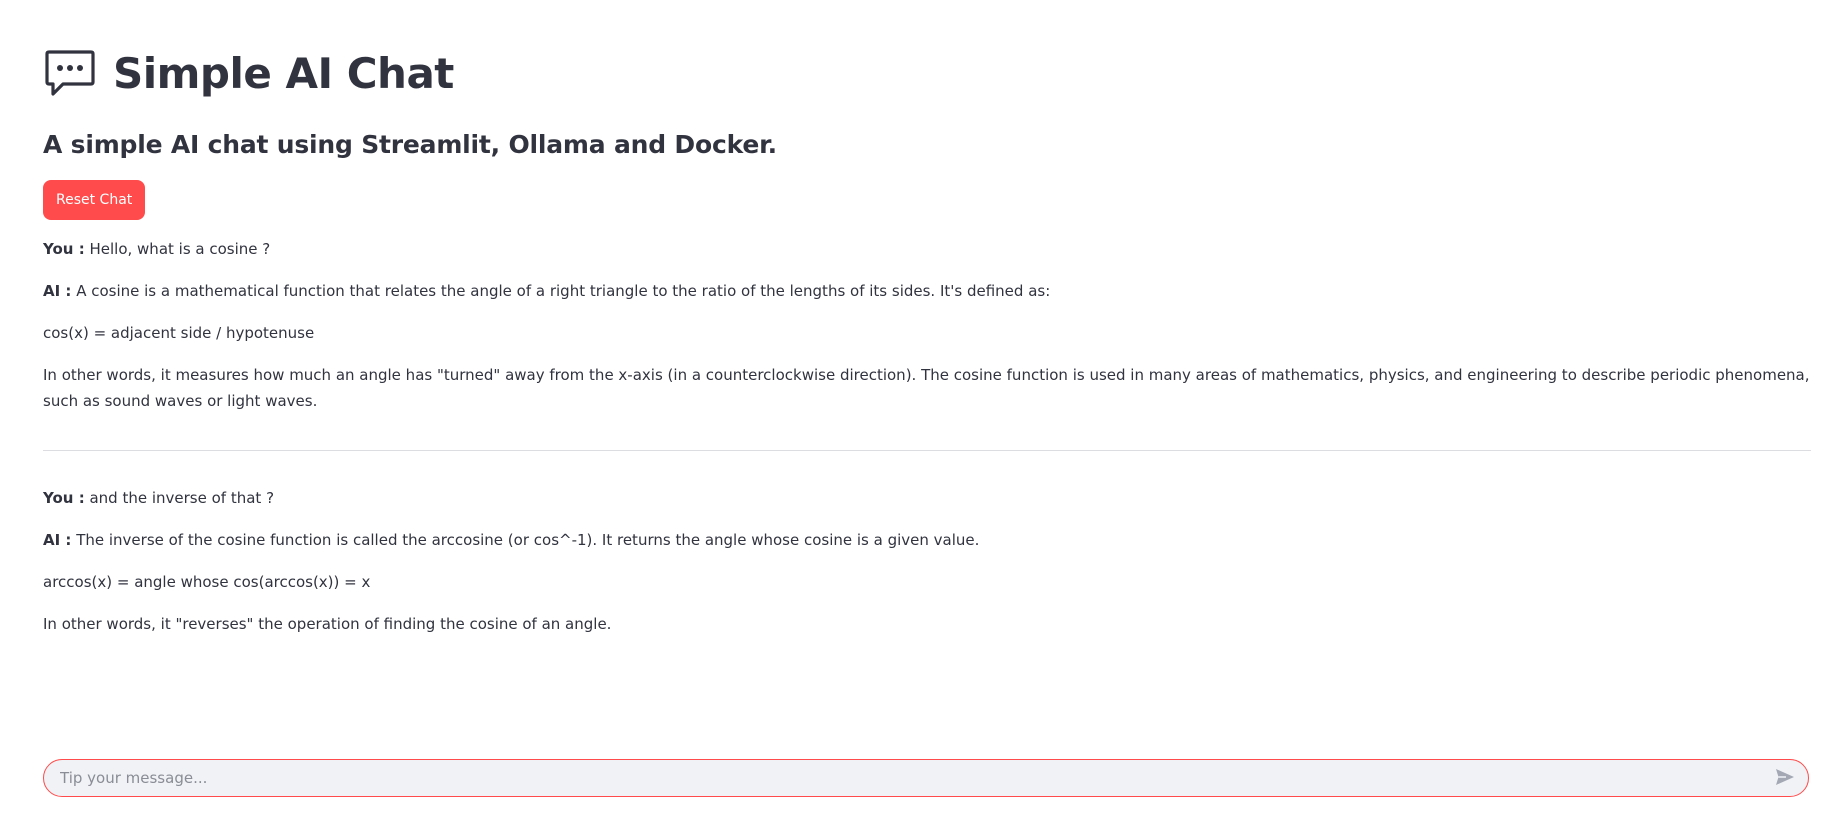 The width and height of the screenshot is (1834, 824). Describe the element at coordinates (70, 73) in the screenshot. I see `speech-bubble-icon` at that location.